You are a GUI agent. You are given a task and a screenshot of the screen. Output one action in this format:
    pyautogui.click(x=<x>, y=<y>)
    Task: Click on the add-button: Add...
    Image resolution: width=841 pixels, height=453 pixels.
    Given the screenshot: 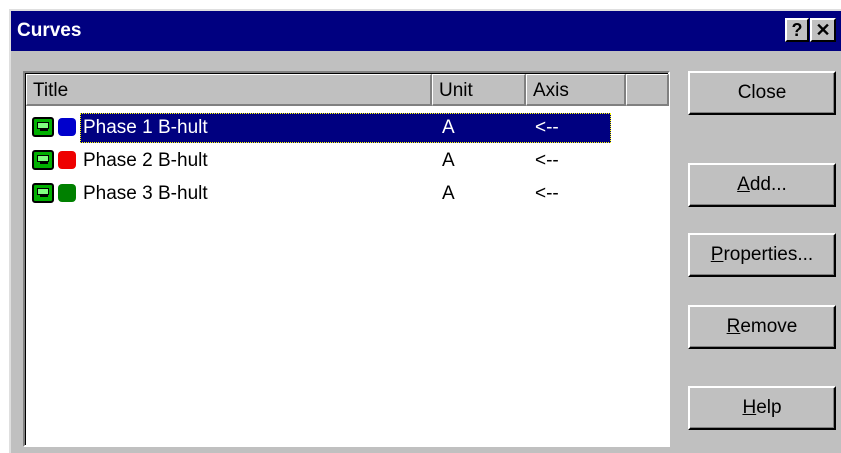 What is the action you would take?
    pyautogui.click(x=762, y=185)
    